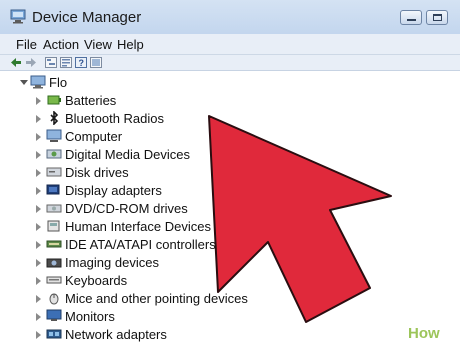 The height and width of the screenshot is (348, 460). I want to click on wikihow-watermark: wiki How, so click(410, 334).